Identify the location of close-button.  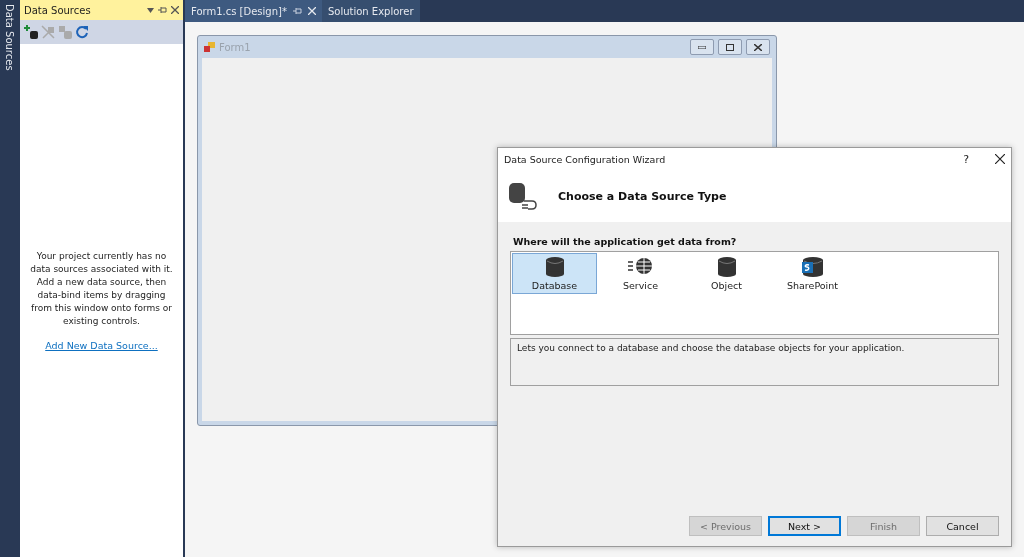
(758, 47).